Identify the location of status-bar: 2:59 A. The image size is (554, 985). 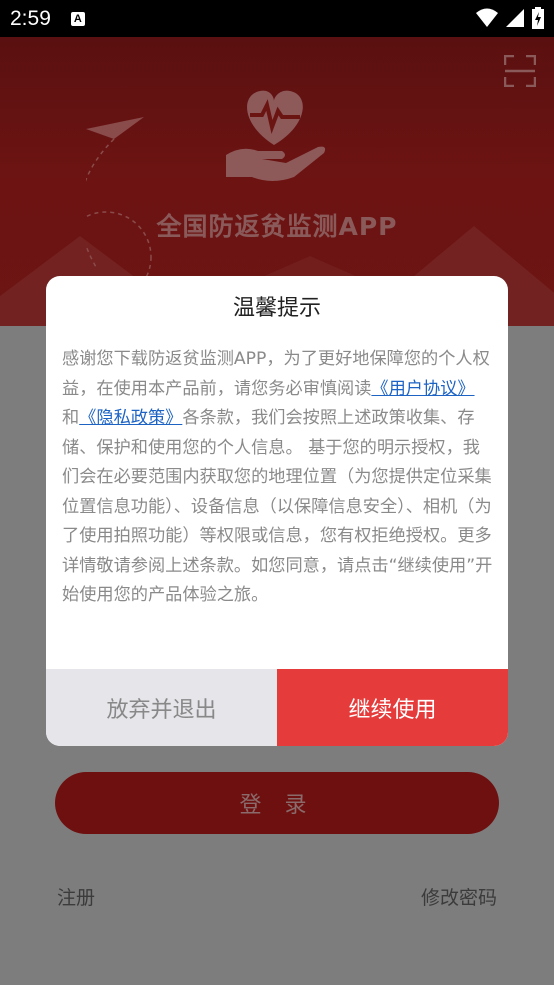
(277, 18).